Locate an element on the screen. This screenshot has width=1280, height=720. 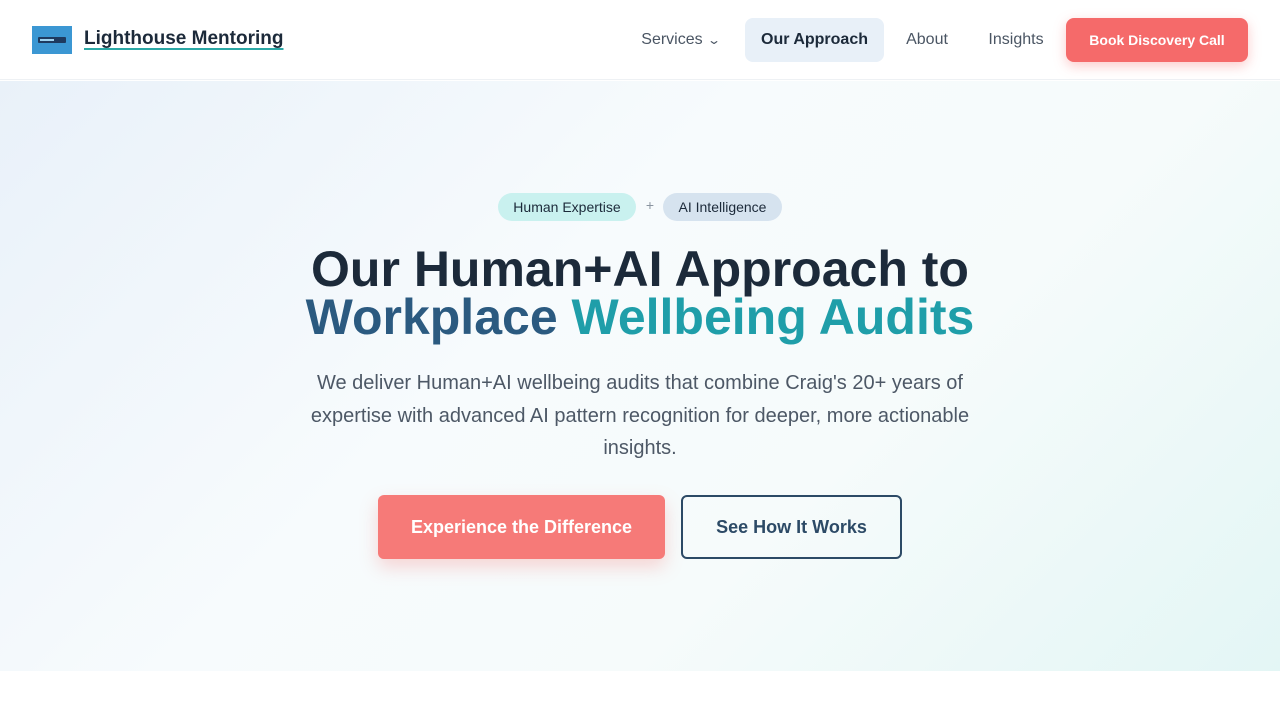
nav-about: About is located at coordinates (927, 40).